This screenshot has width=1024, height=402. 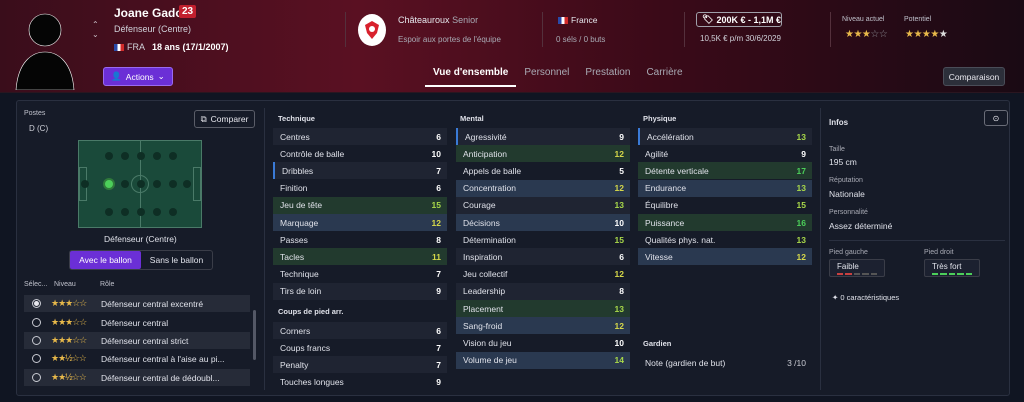 I want to click on attribute-row: Sang-froid 12, so click(x=543, y=326).